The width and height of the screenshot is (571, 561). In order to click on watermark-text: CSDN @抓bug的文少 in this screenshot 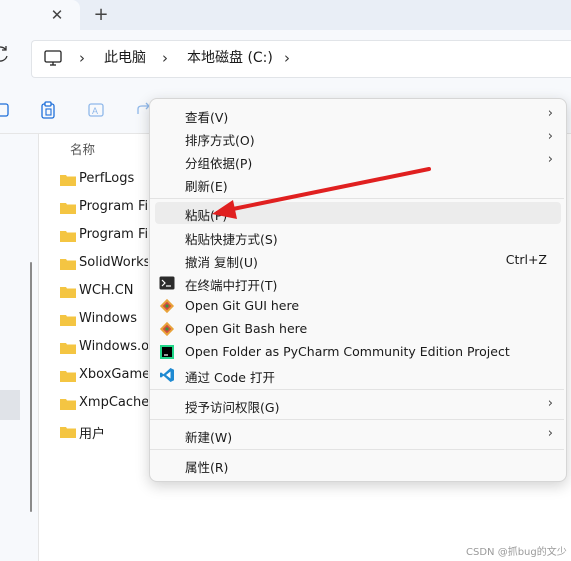, I will do `click(516, 552)`.